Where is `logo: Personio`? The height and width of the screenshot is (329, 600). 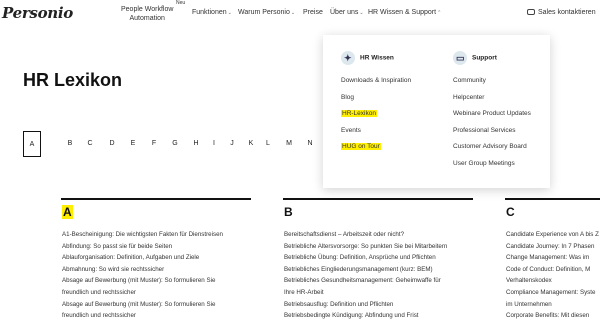 logo: Personio is located at coordinates (37, 13).